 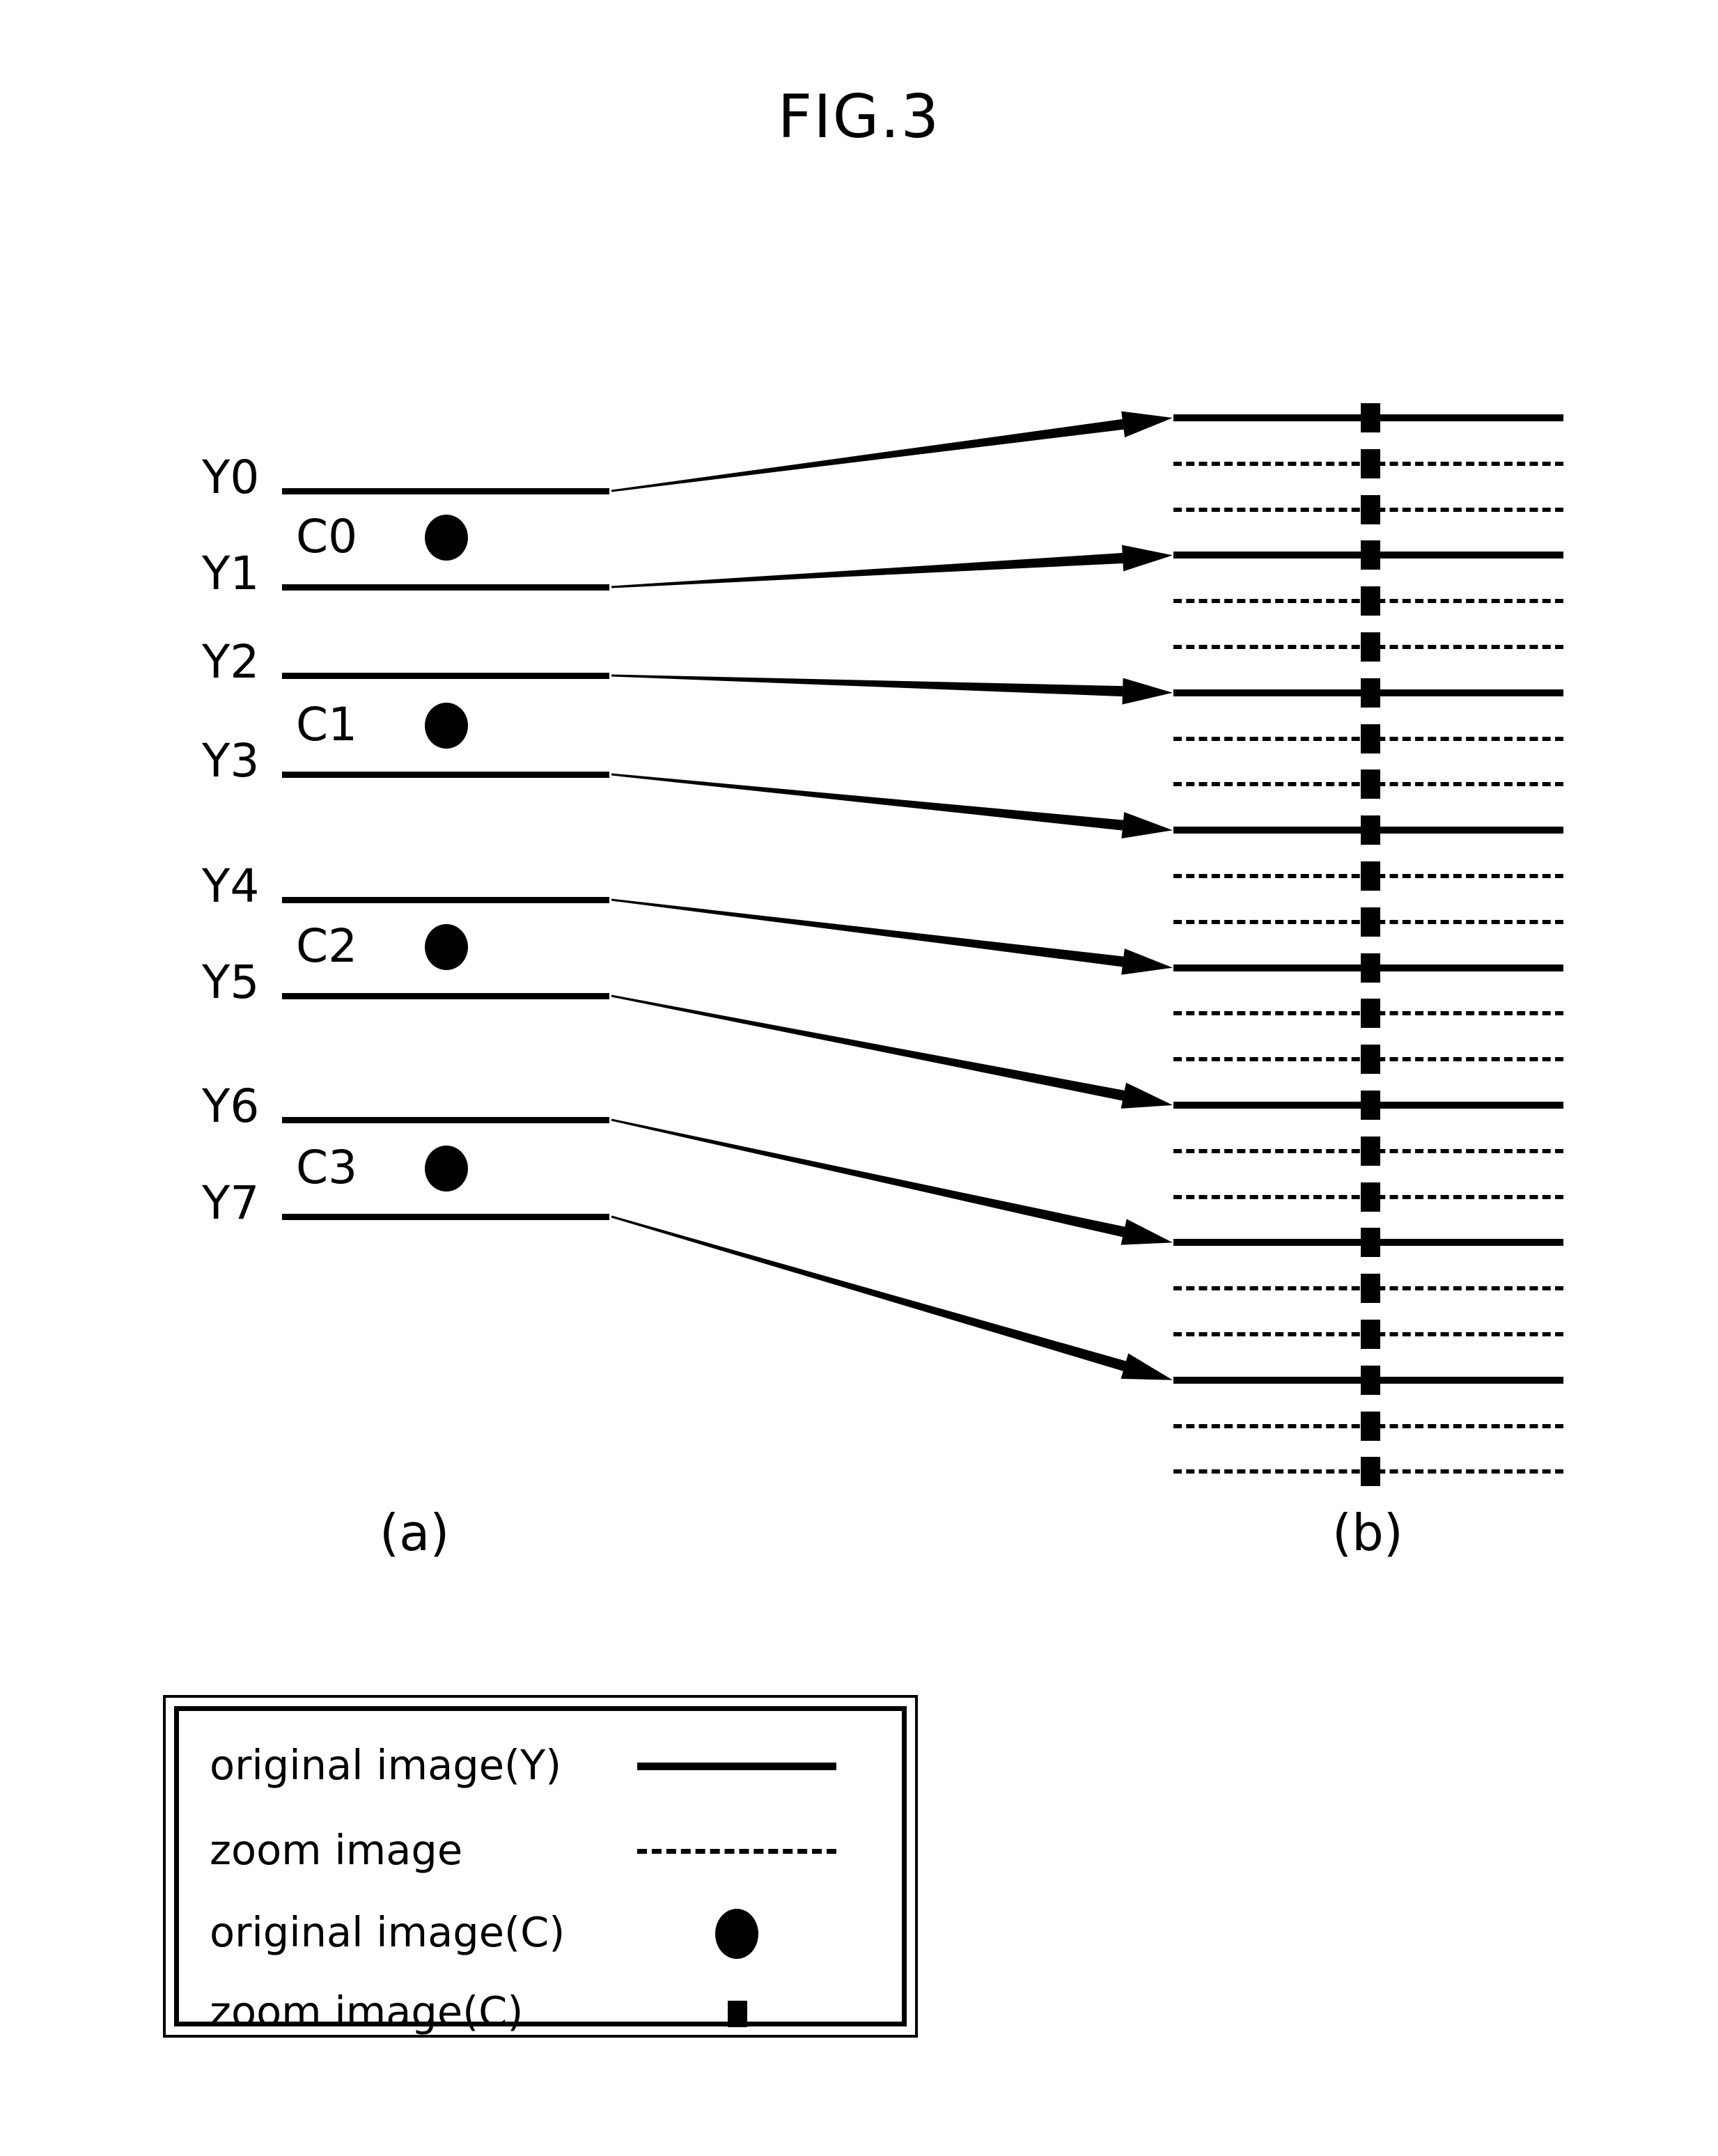 What do you see at coordinates (367, 2011) in the screenshot?
I see `legend-item-label: zoom image(C)` at bounding box center [367, 2011].